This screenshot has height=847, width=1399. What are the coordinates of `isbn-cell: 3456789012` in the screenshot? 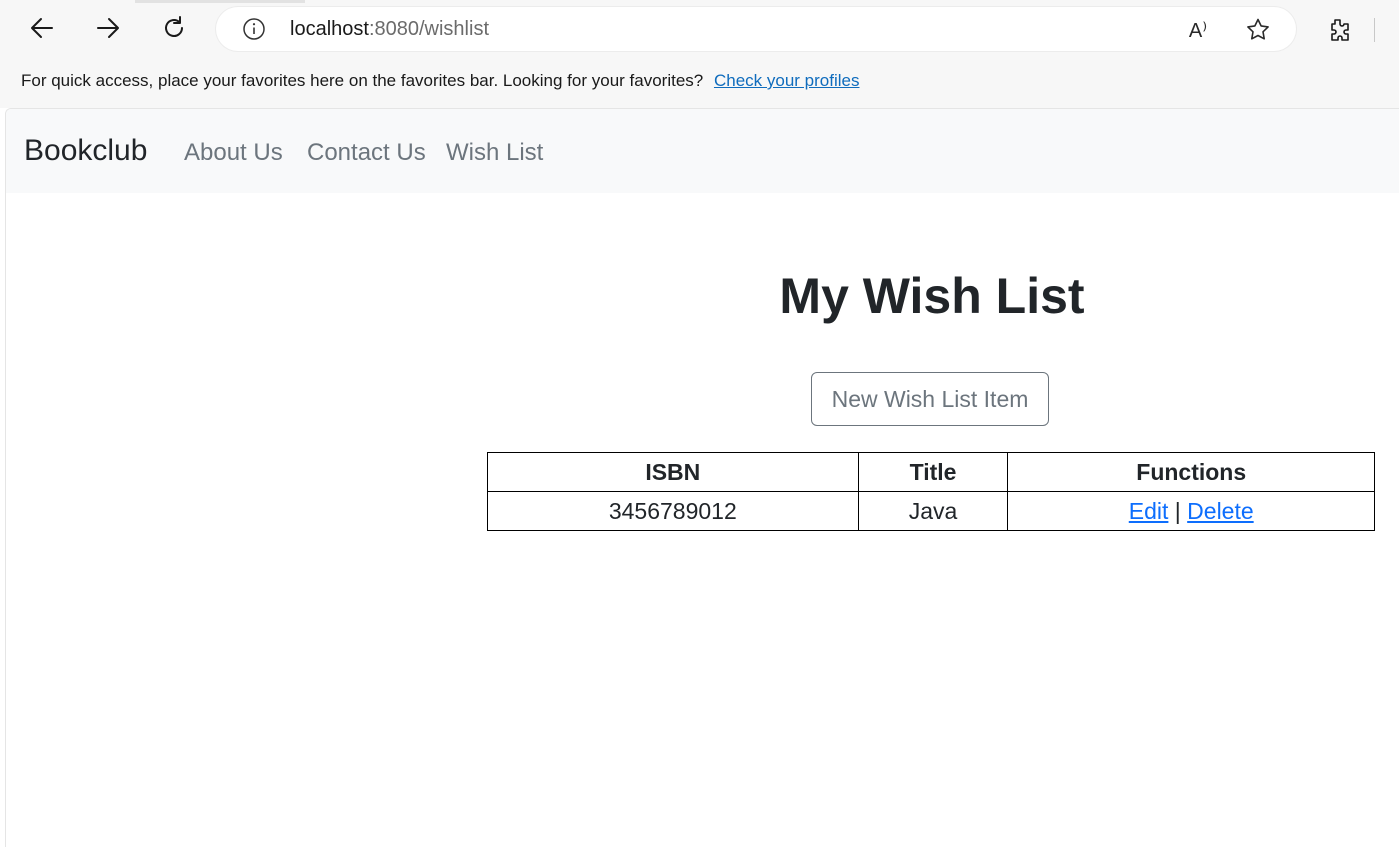 It's located at (673, 511).